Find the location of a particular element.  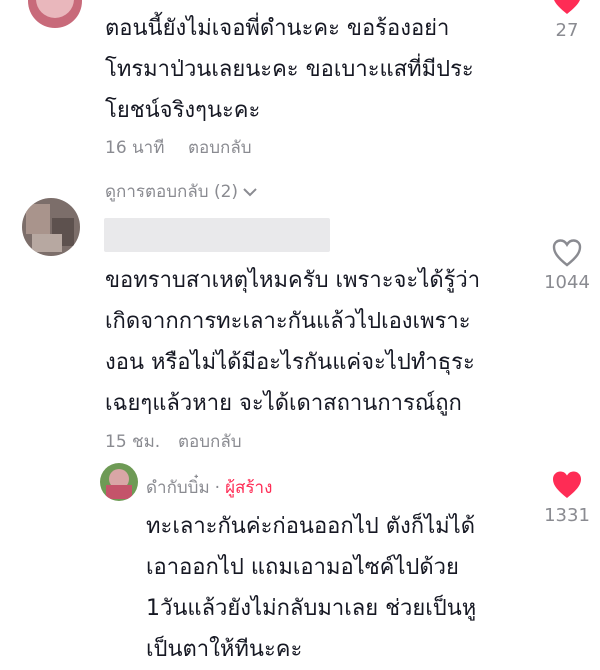

comment-line: เกิดจากการทะเลาะกันแล้วไปเองเพราะ is located at coordinates (288, 321).